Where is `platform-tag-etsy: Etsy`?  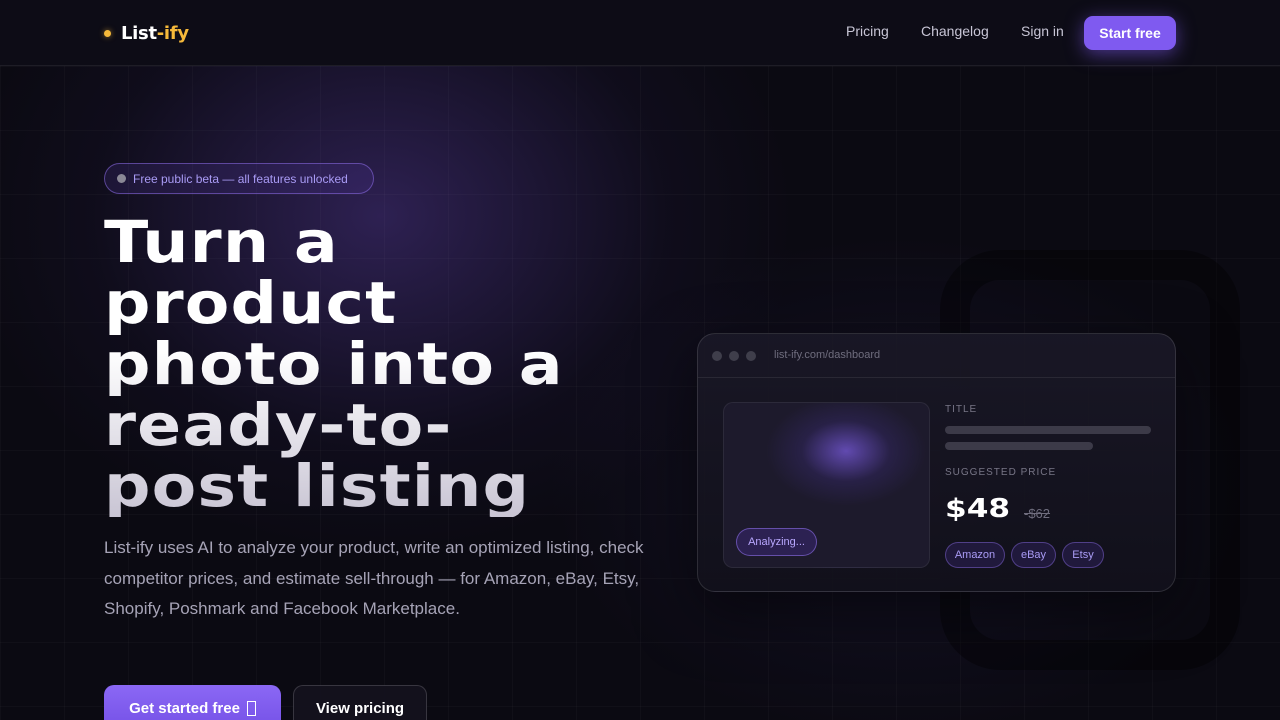 platform-tag-etsy: Etsy is located at coordinates (1083, 555).